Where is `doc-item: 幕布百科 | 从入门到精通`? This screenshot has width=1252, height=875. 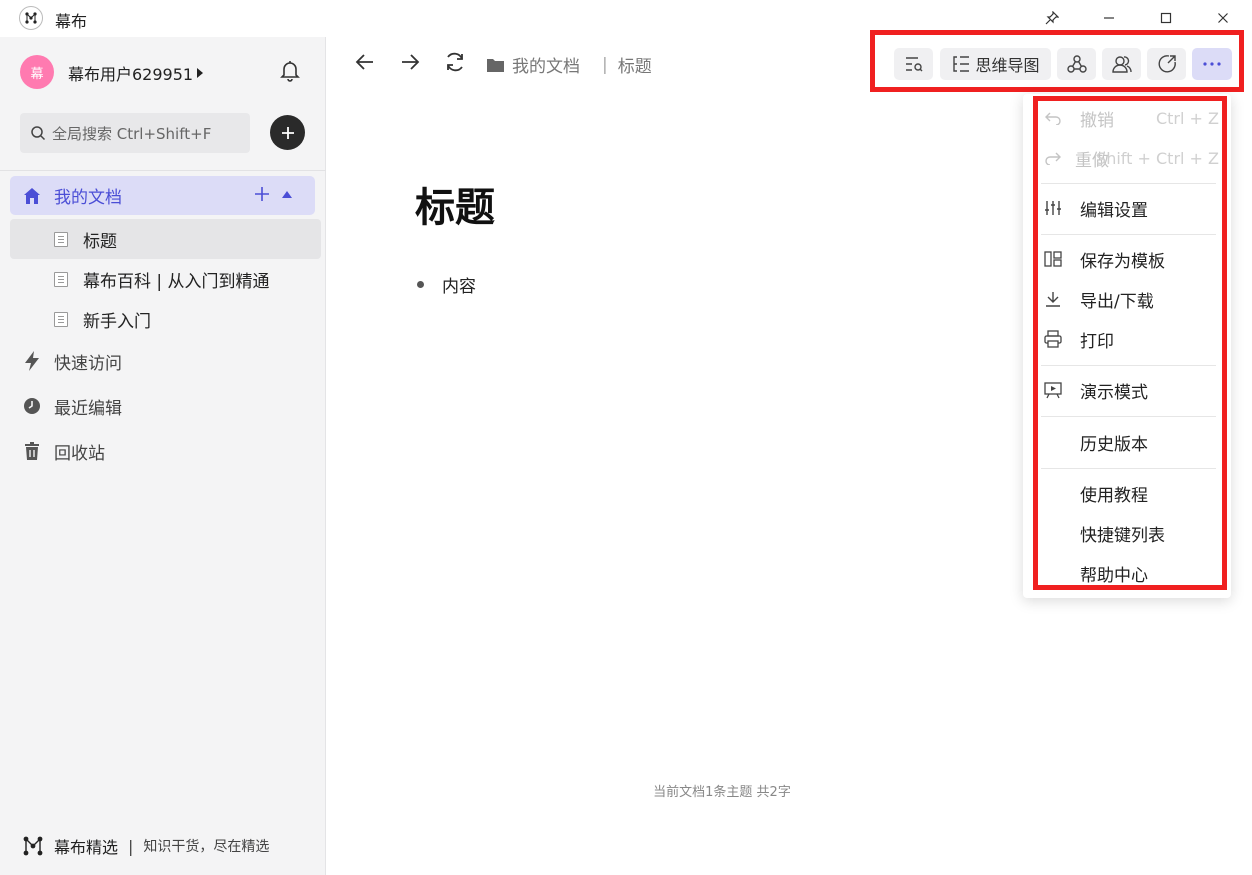
doc-item: 幕布百科 | 从入门到精通 is located at coordinates (165, 279).